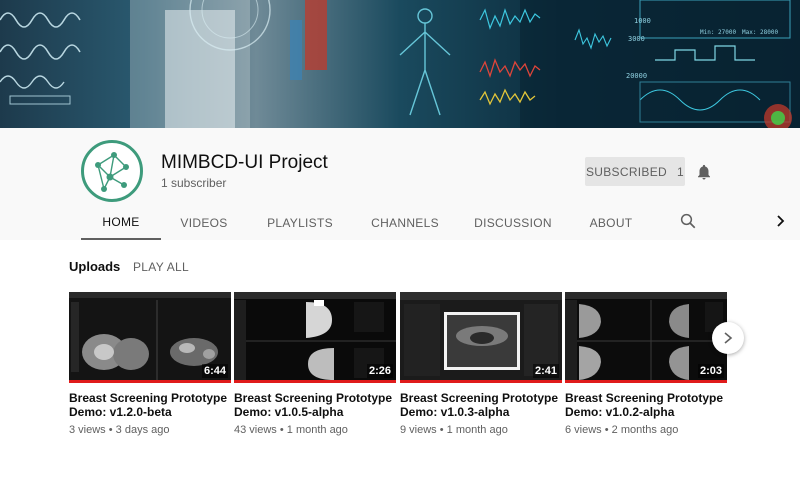 This screenshot has height=500, width=800. I want to click on video-duration: 6:44, so click(214, 371).